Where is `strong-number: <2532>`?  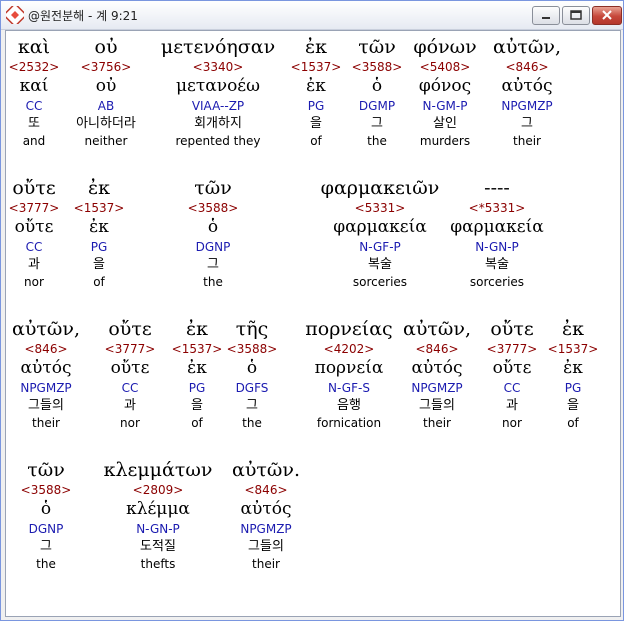
strong-number: <2532> is located at coordinates (34, 67).